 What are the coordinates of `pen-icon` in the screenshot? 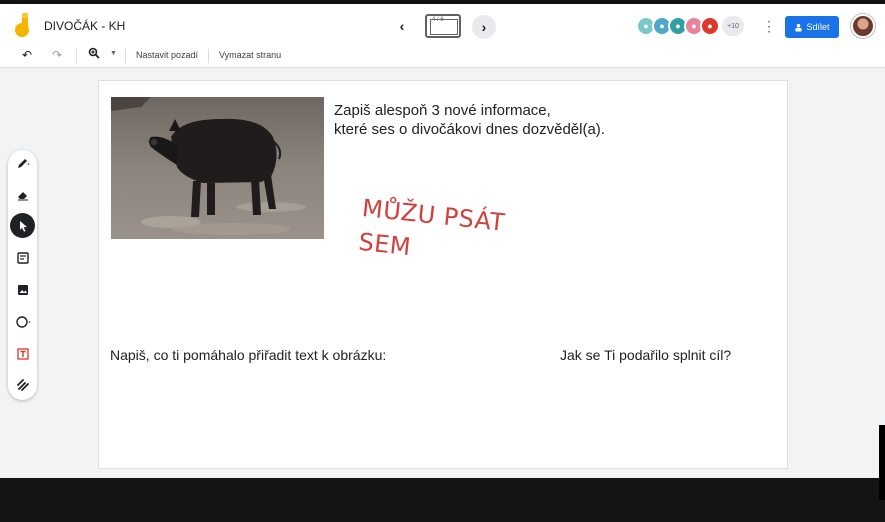 It's located at (22, 162).